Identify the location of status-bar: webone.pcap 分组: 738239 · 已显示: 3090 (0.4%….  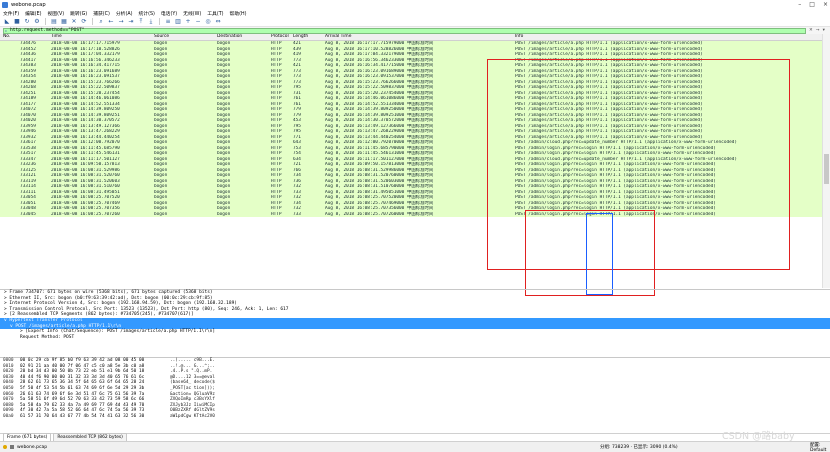
(415, 446).